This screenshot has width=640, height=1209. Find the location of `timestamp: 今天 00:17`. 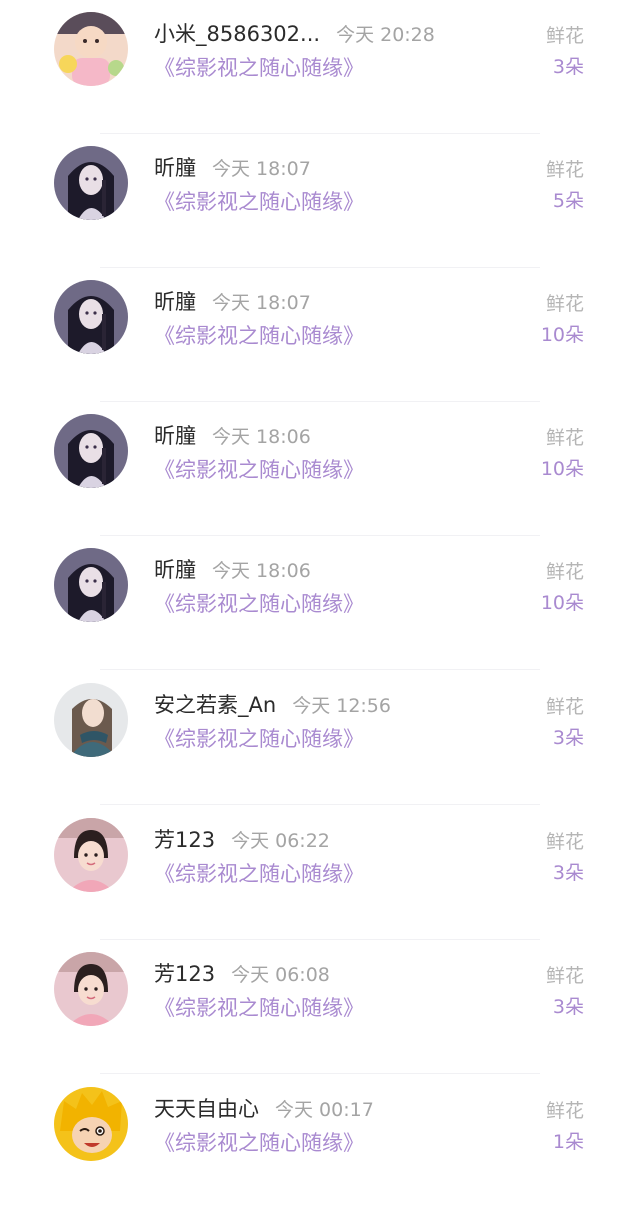

timestamp: 今天 00:17 is located at coordinates (324, 1110).